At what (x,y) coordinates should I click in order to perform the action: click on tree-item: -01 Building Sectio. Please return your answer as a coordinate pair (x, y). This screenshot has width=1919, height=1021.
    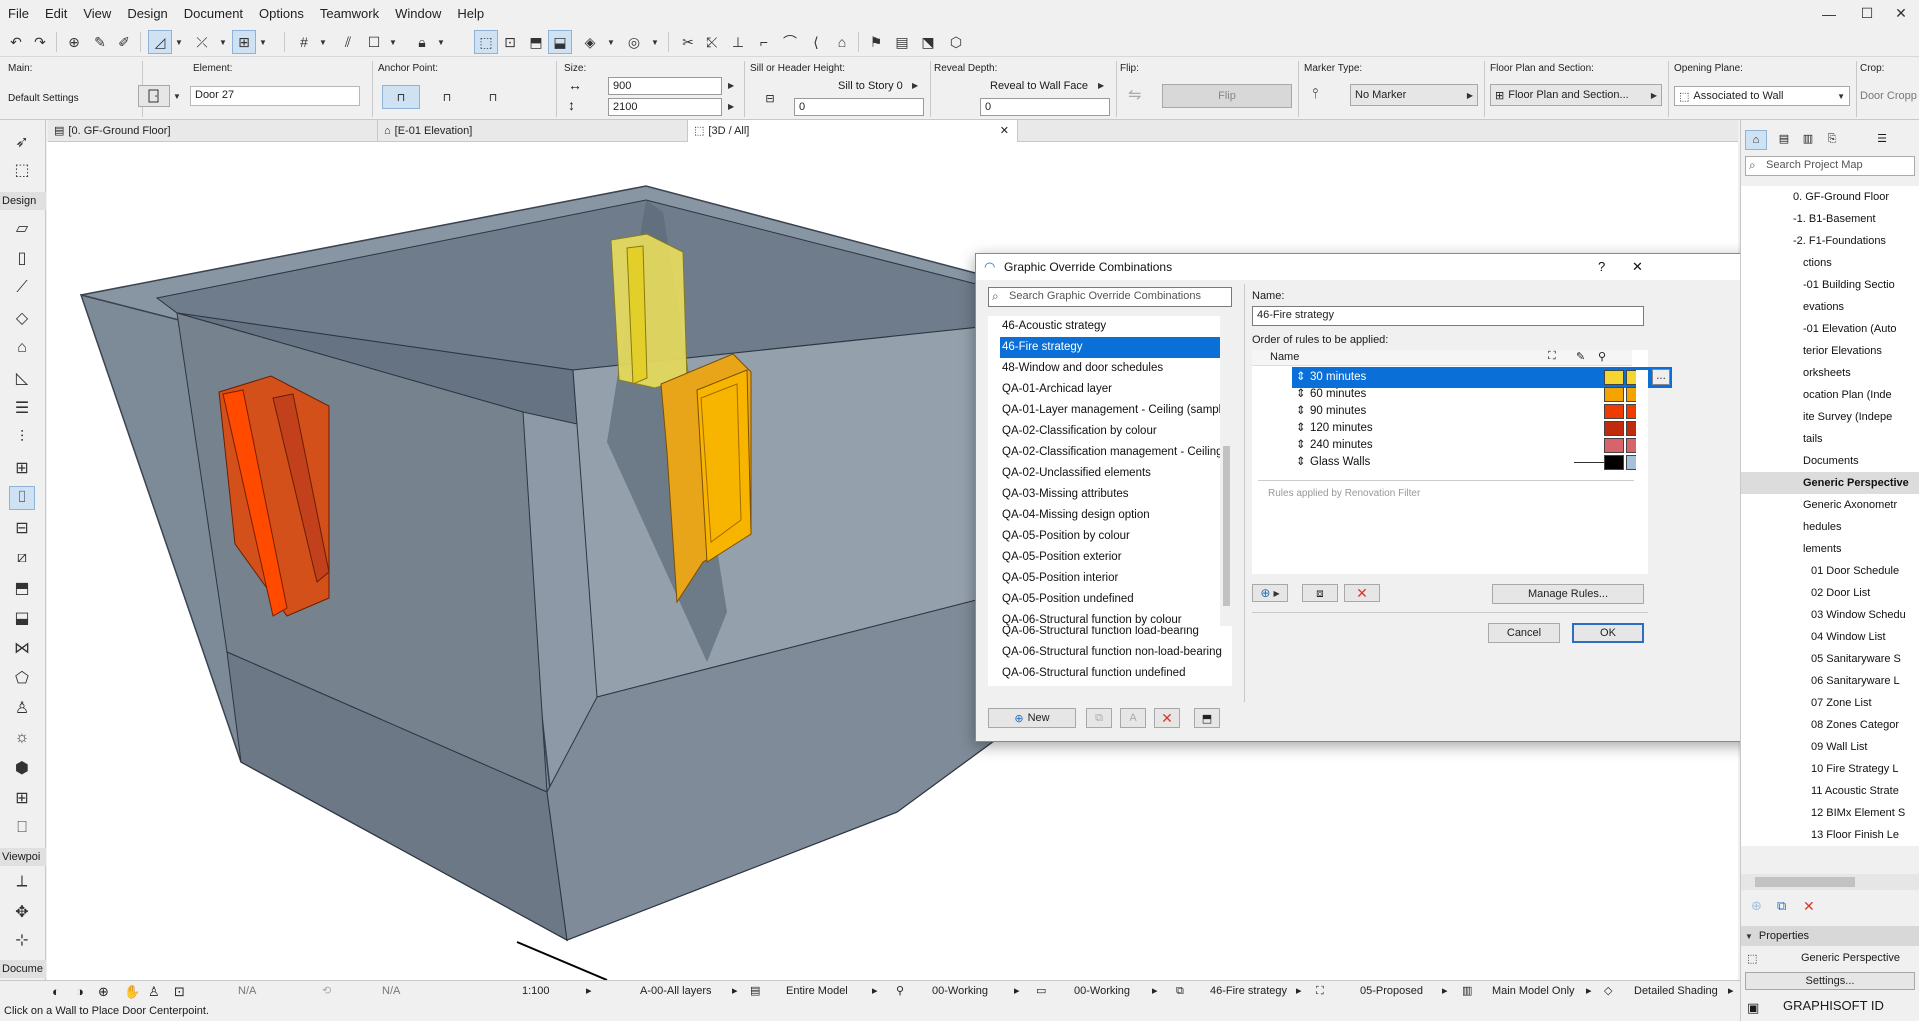
    Looking at the image, I should click on (1830, 285).